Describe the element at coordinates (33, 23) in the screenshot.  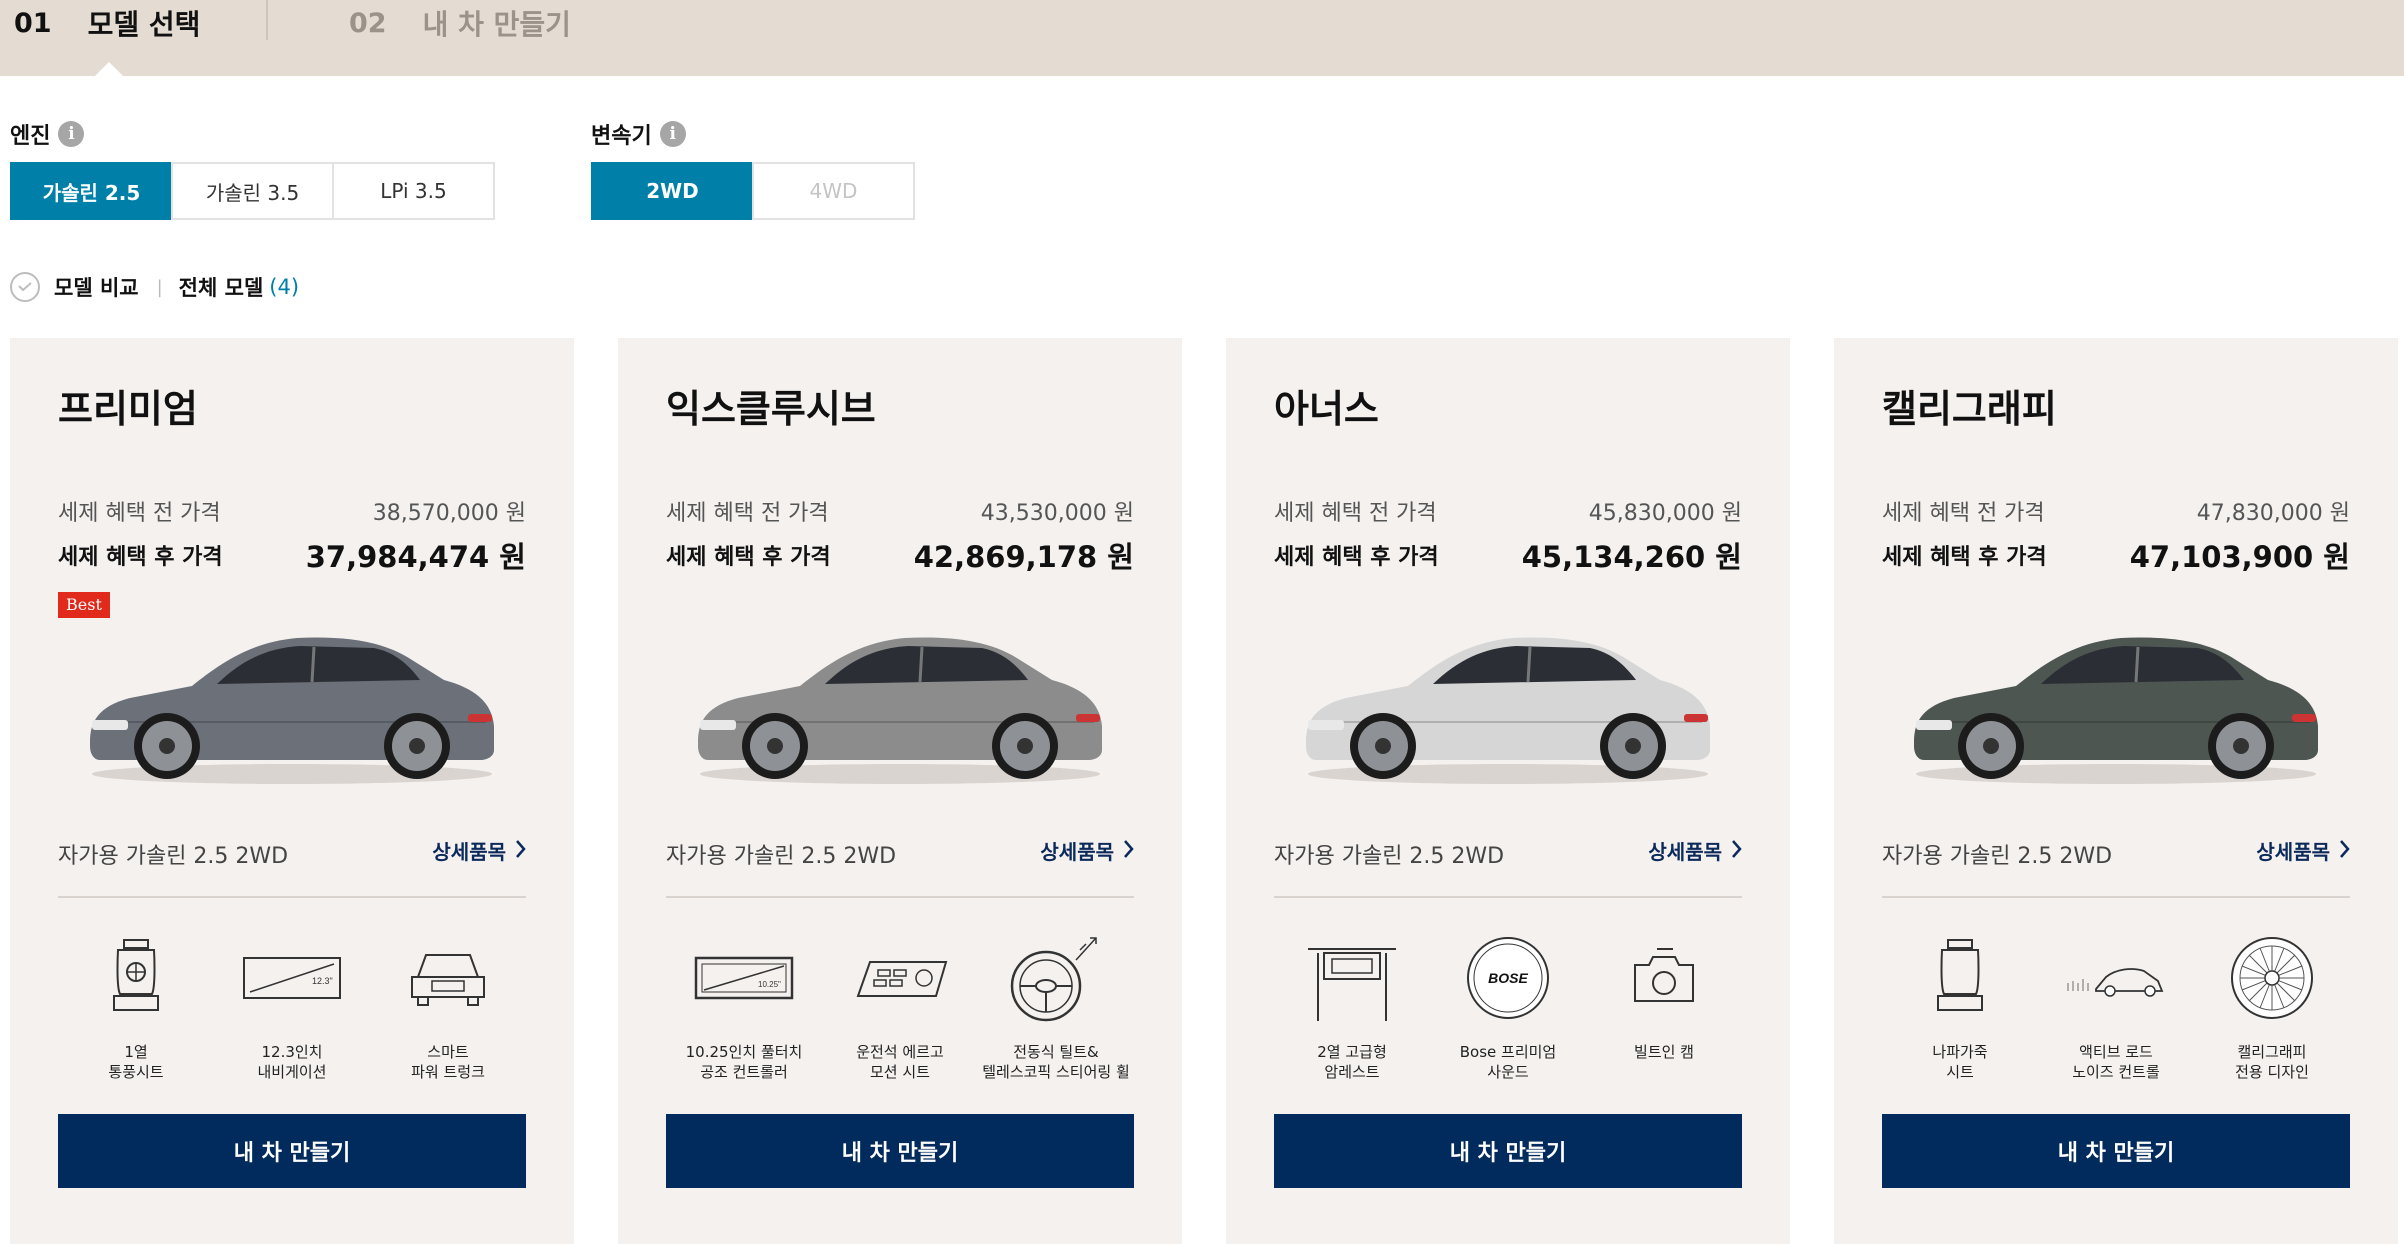
I see `step-1-number: 01` at that location.